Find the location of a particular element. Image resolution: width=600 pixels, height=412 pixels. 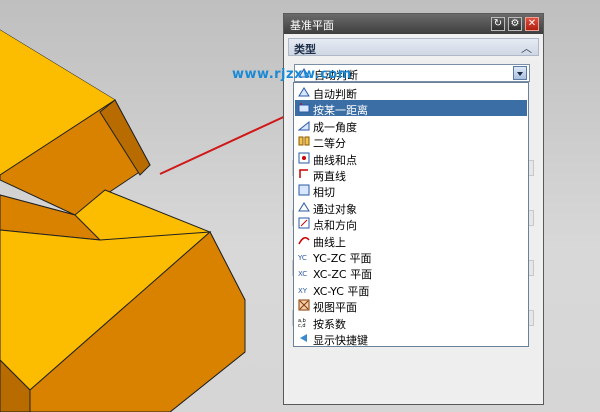

on-curve-icon is located at coordinates (304, 240).